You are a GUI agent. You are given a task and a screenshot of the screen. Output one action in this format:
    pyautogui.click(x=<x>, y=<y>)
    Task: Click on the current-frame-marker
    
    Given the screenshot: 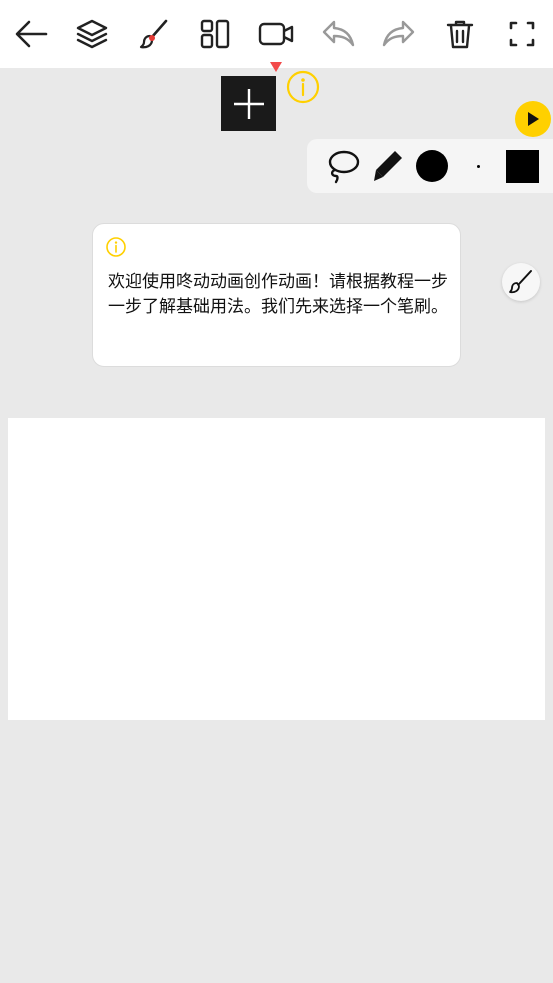 What is the action you would take?
    pyautogui.click(x=276, y=67)
    